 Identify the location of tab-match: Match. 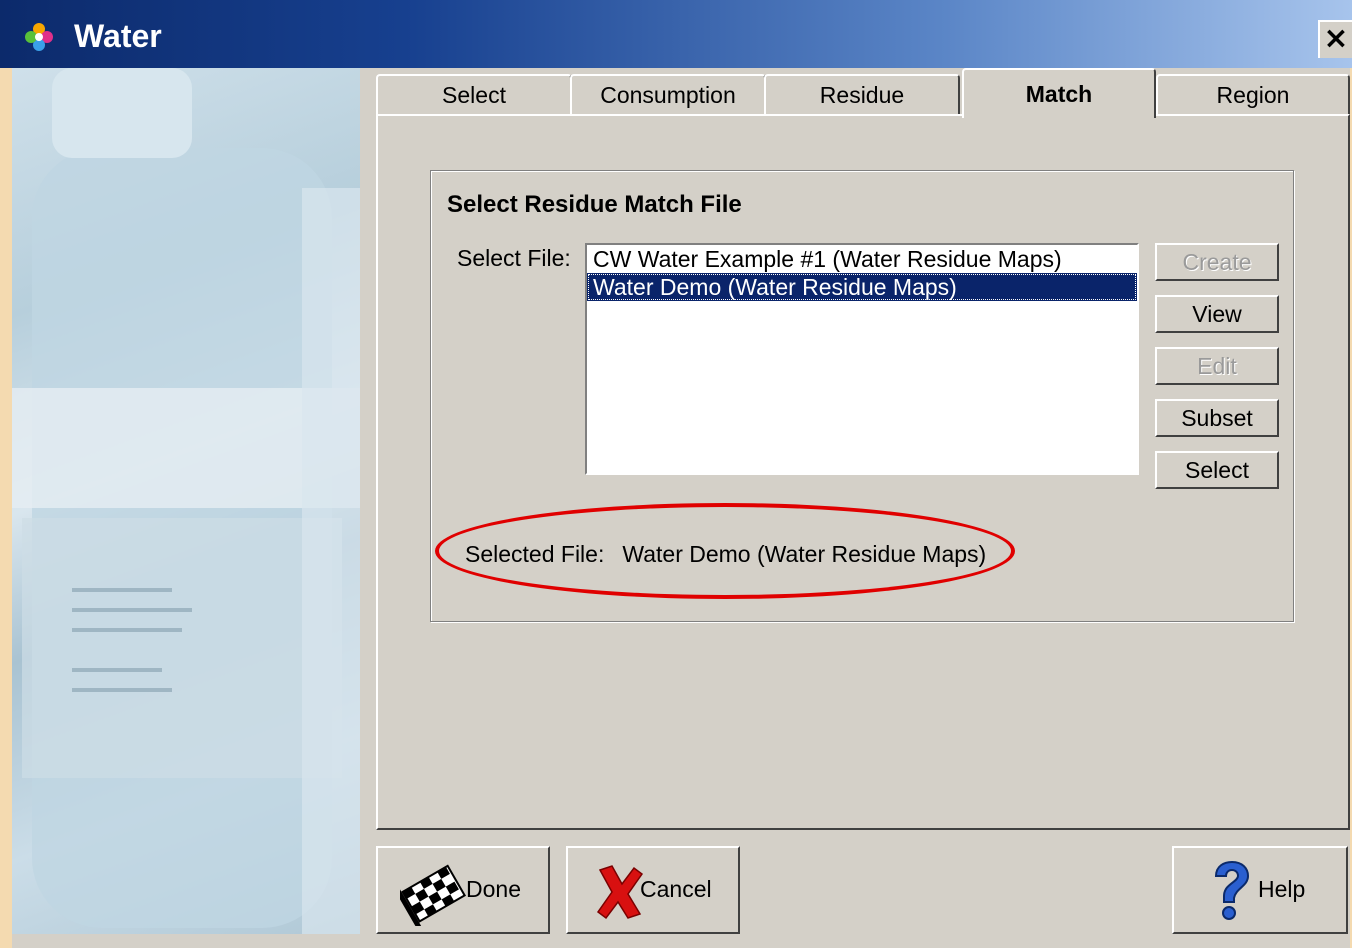
(1059, 93).